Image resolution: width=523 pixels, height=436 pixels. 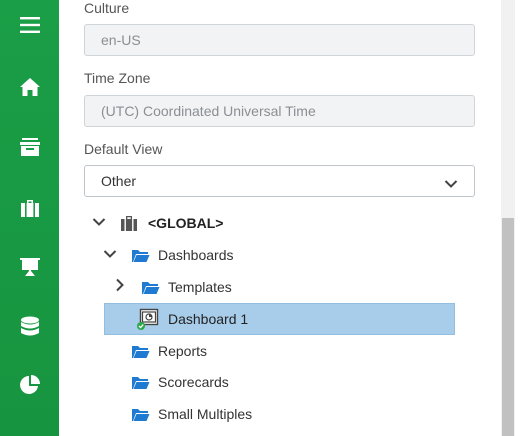 What do you see at coordinates (196, 255) in the screenshot?
I see `tree-node-dashboards-label: Dashboards` at bounding box center [196, 255].